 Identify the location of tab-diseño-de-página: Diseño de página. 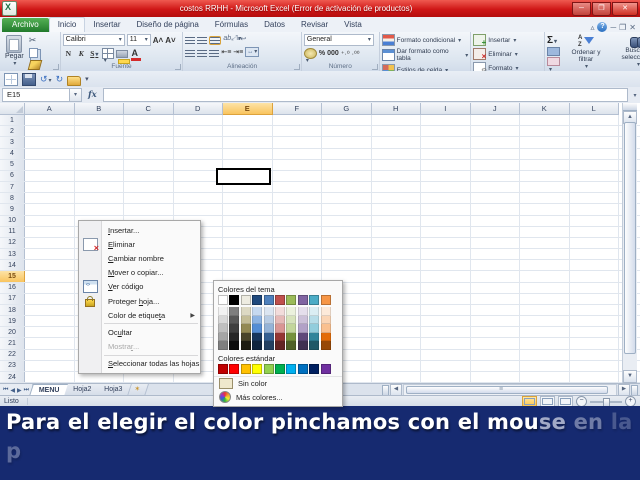
(168, 25).